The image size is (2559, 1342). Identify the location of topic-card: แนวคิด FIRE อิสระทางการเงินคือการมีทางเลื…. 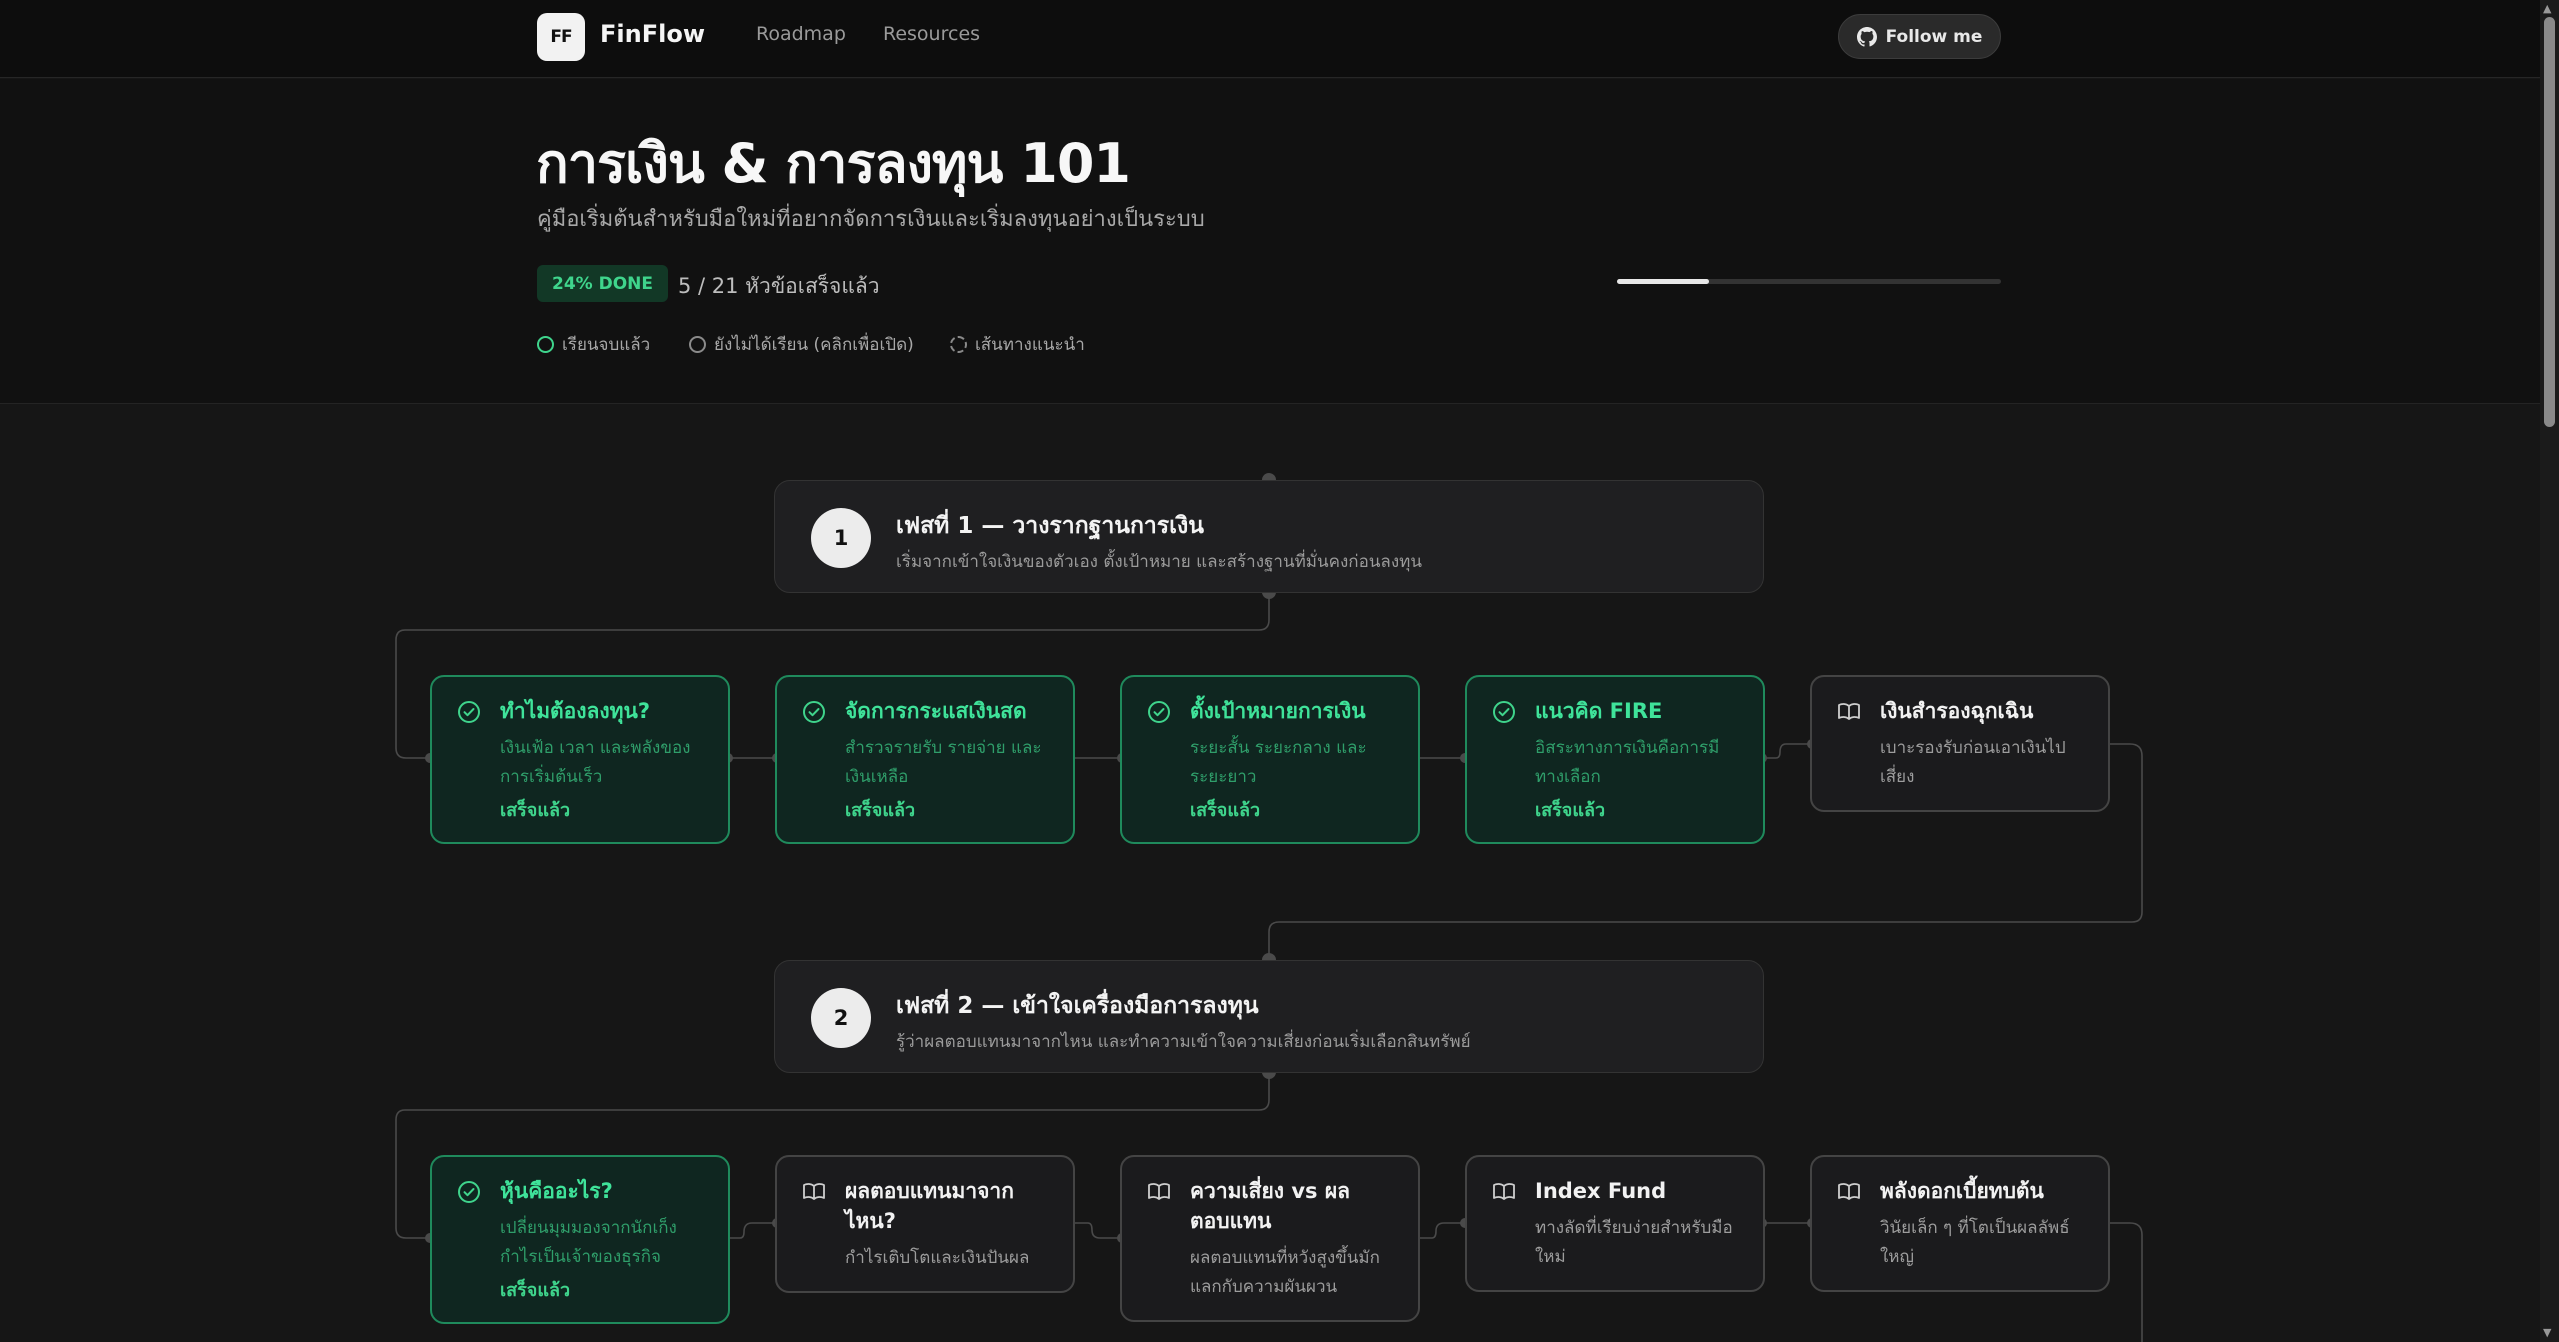
(1615, 759).